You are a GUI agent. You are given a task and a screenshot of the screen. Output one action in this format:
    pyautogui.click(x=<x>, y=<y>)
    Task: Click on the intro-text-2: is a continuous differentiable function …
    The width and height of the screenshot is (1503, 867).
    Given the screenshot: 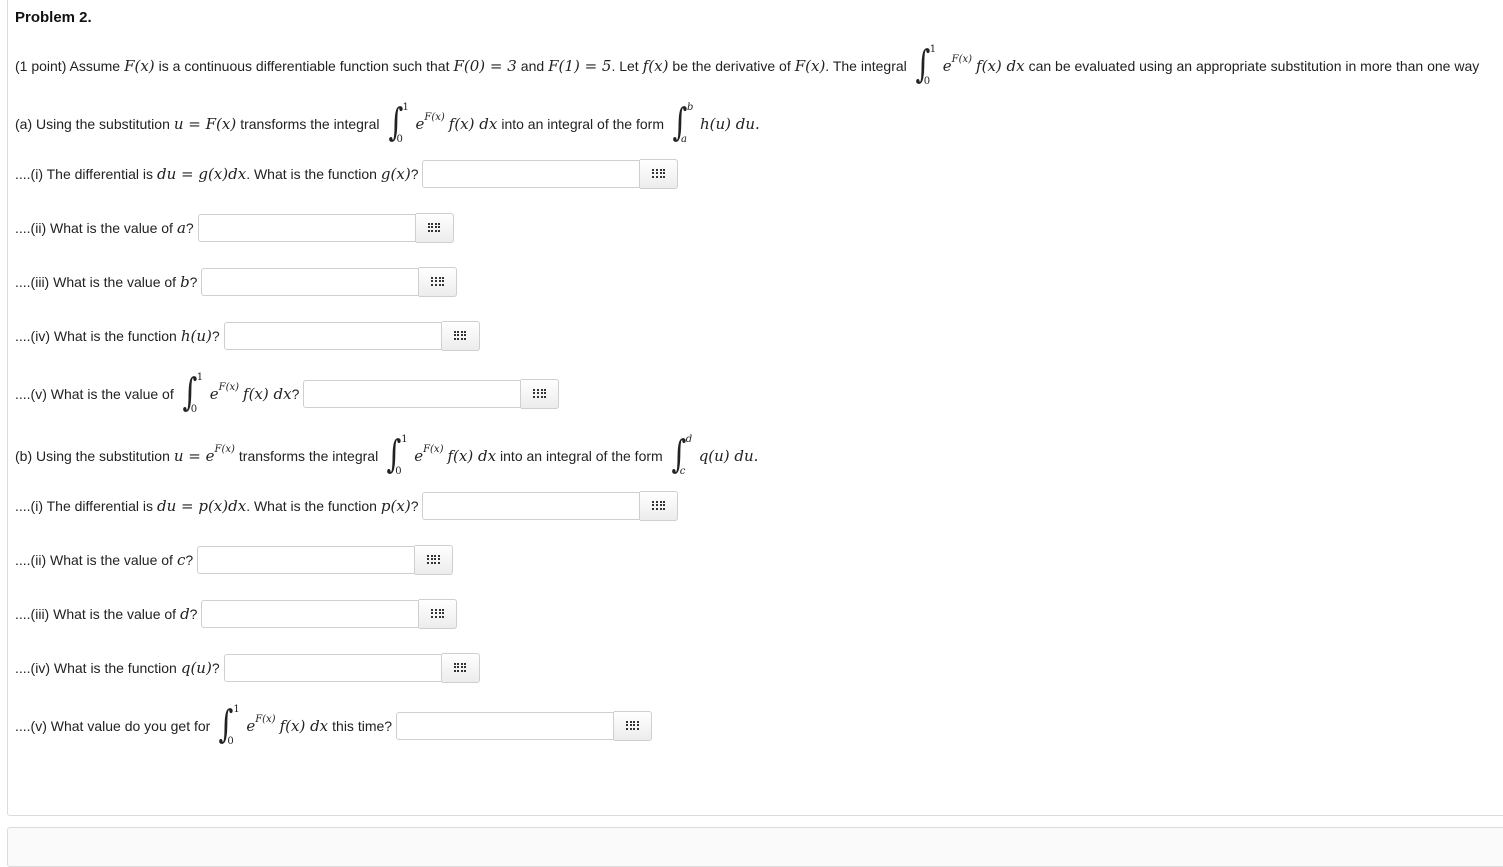 What is the action you would take?
    pyautogui.click(x=304, y=66)
    